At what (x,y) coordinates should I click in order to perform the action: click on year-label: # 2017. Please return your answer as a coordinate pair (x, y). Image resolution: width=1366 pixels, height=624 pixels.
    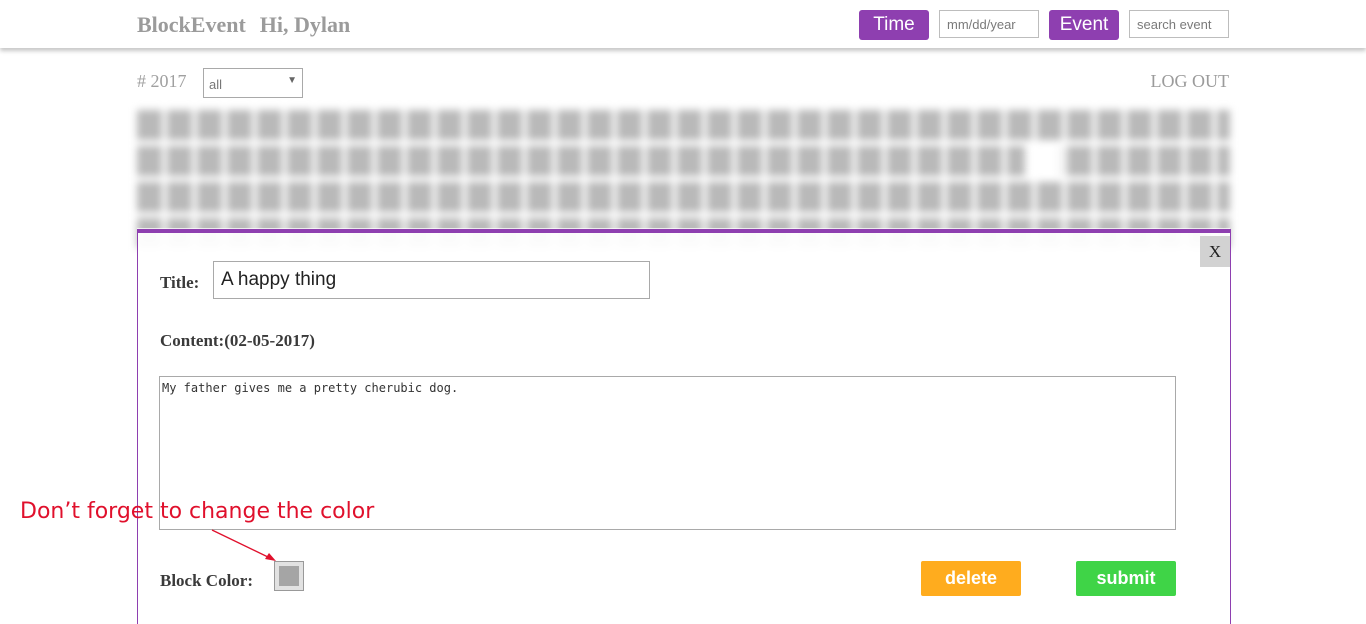
    Looking at the image, I should click on (162, 81).